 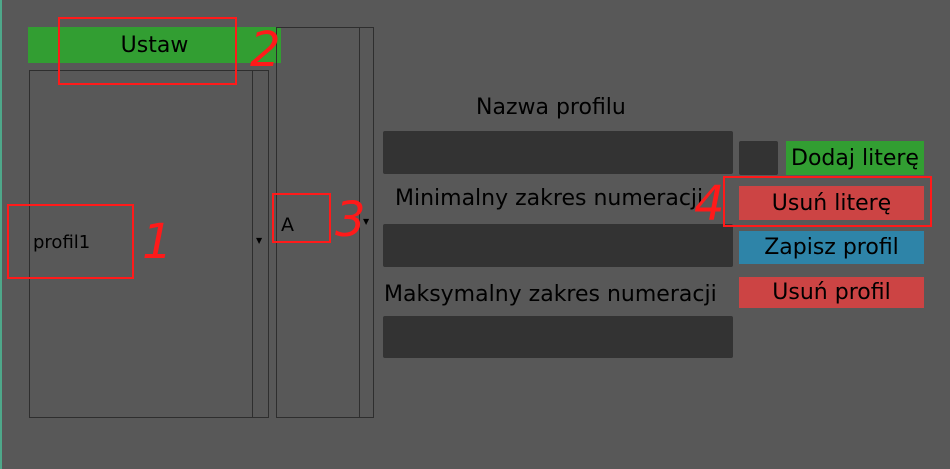 I want to click on profile-dropdown-arrow-icon: ▼, so click(x=259, y=240).